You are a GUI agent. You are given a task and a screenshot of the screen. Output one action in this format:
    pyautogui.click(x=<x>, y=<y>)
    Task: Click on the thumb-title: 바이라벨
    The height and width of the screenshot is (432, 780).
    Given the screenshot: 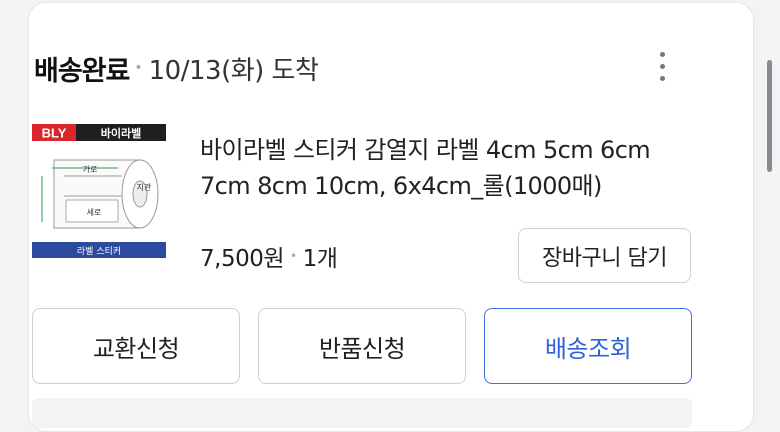 What is the action you would take?
    pyautogui.click(x=121, y=133)
    